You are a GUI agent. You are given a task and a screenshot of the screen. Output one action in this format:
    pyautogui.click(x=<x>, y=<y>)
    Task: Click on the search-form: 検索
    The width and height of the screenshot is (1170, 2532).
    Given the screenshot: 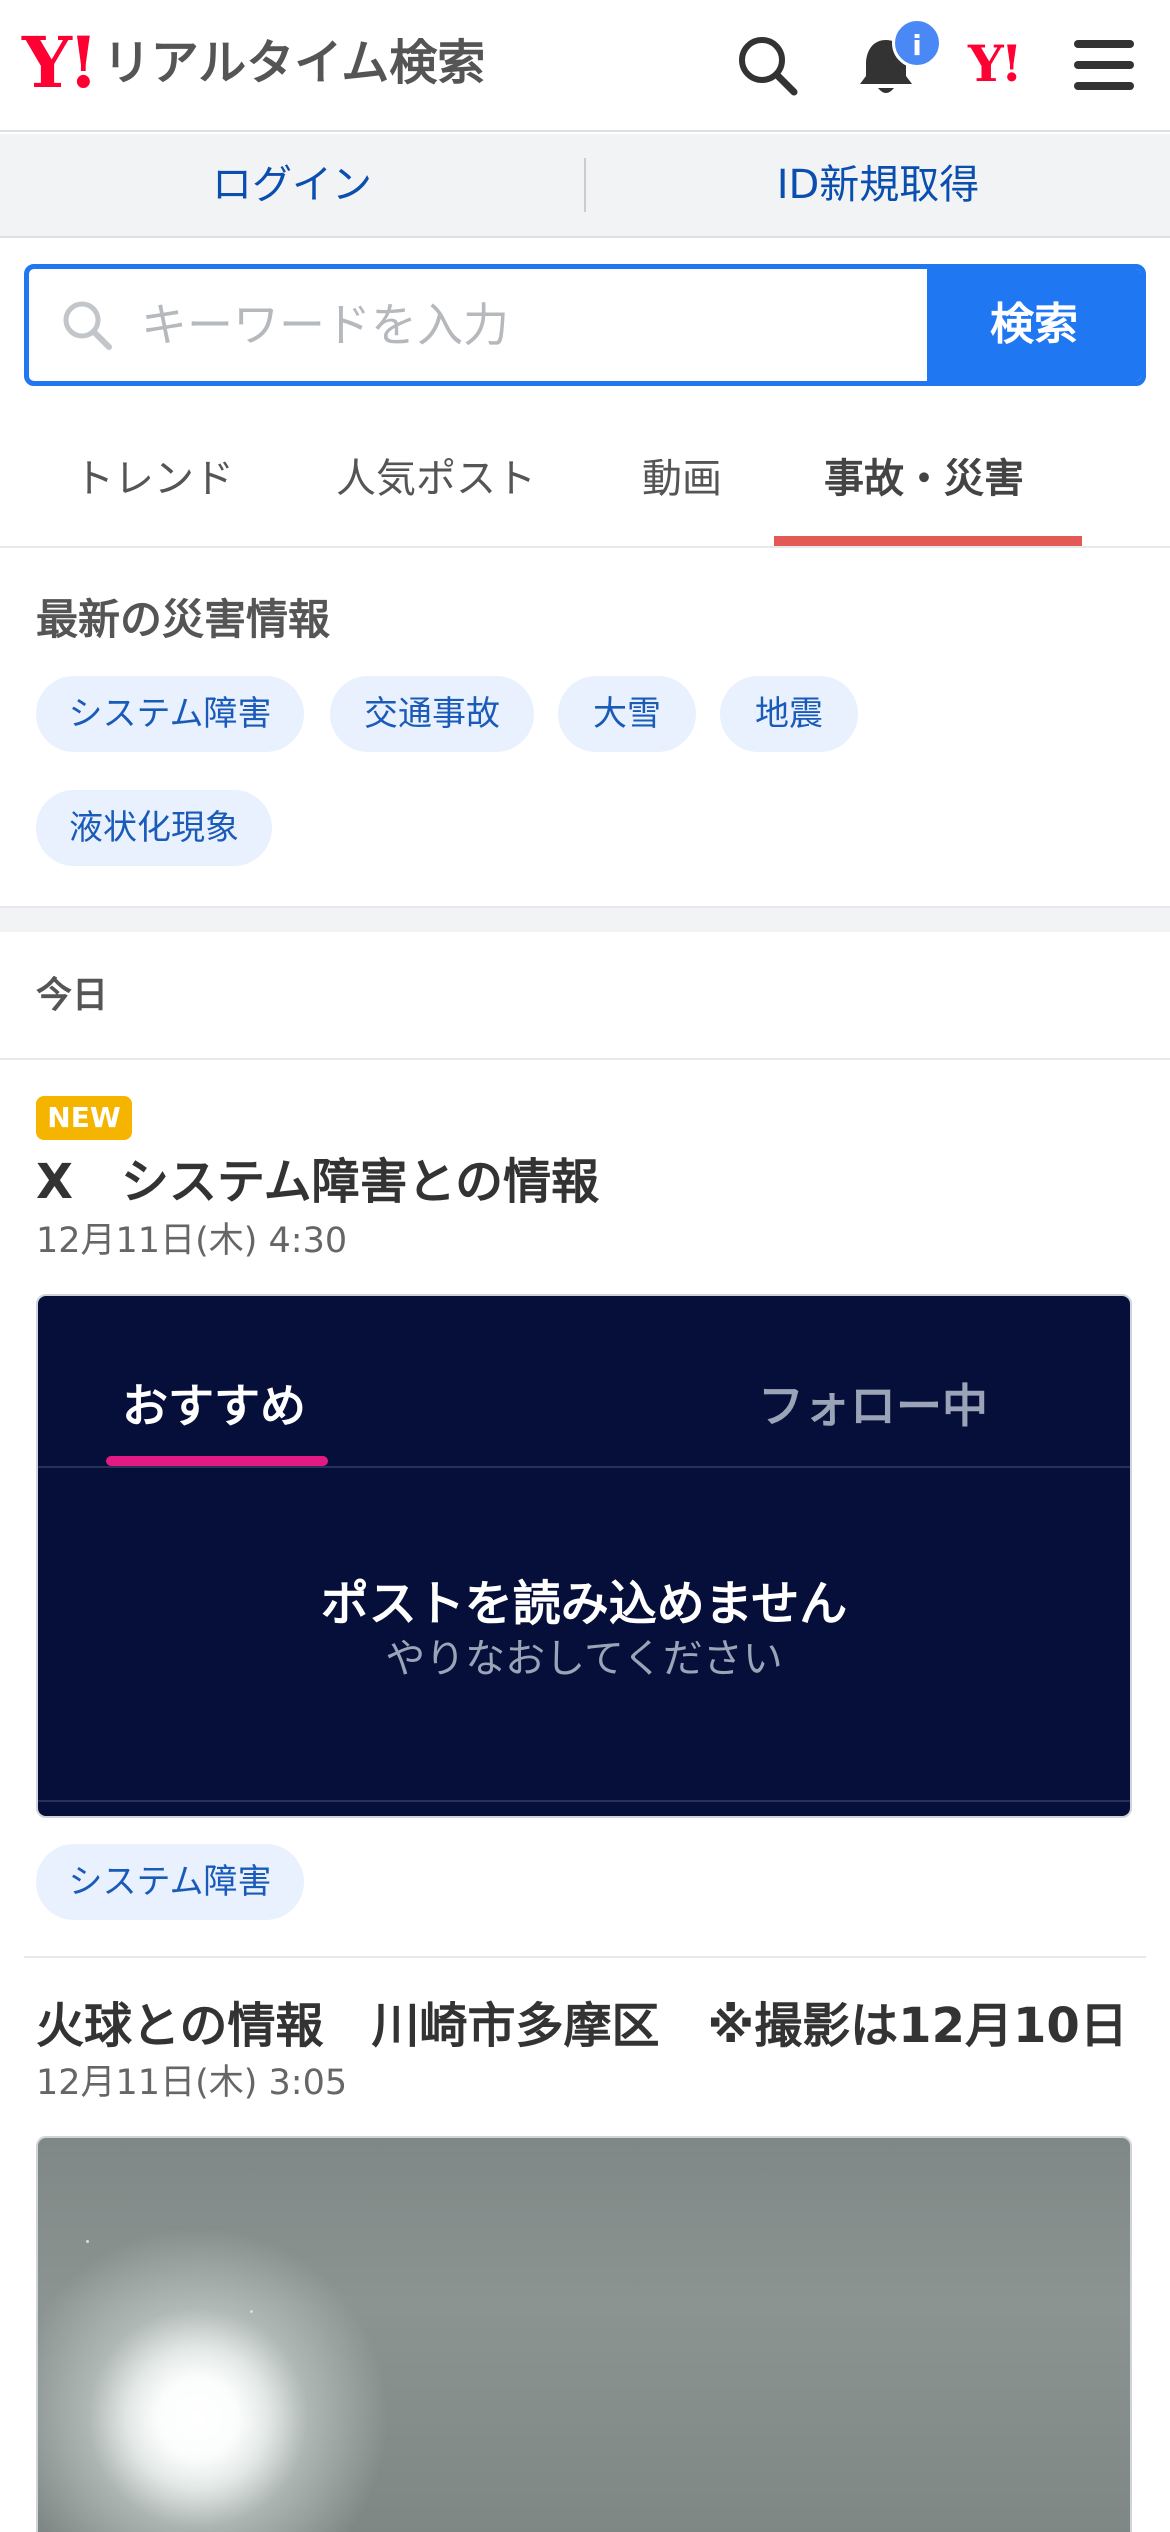 What is the action you would take?
    pyautogui.click(x=585, y=325)
    